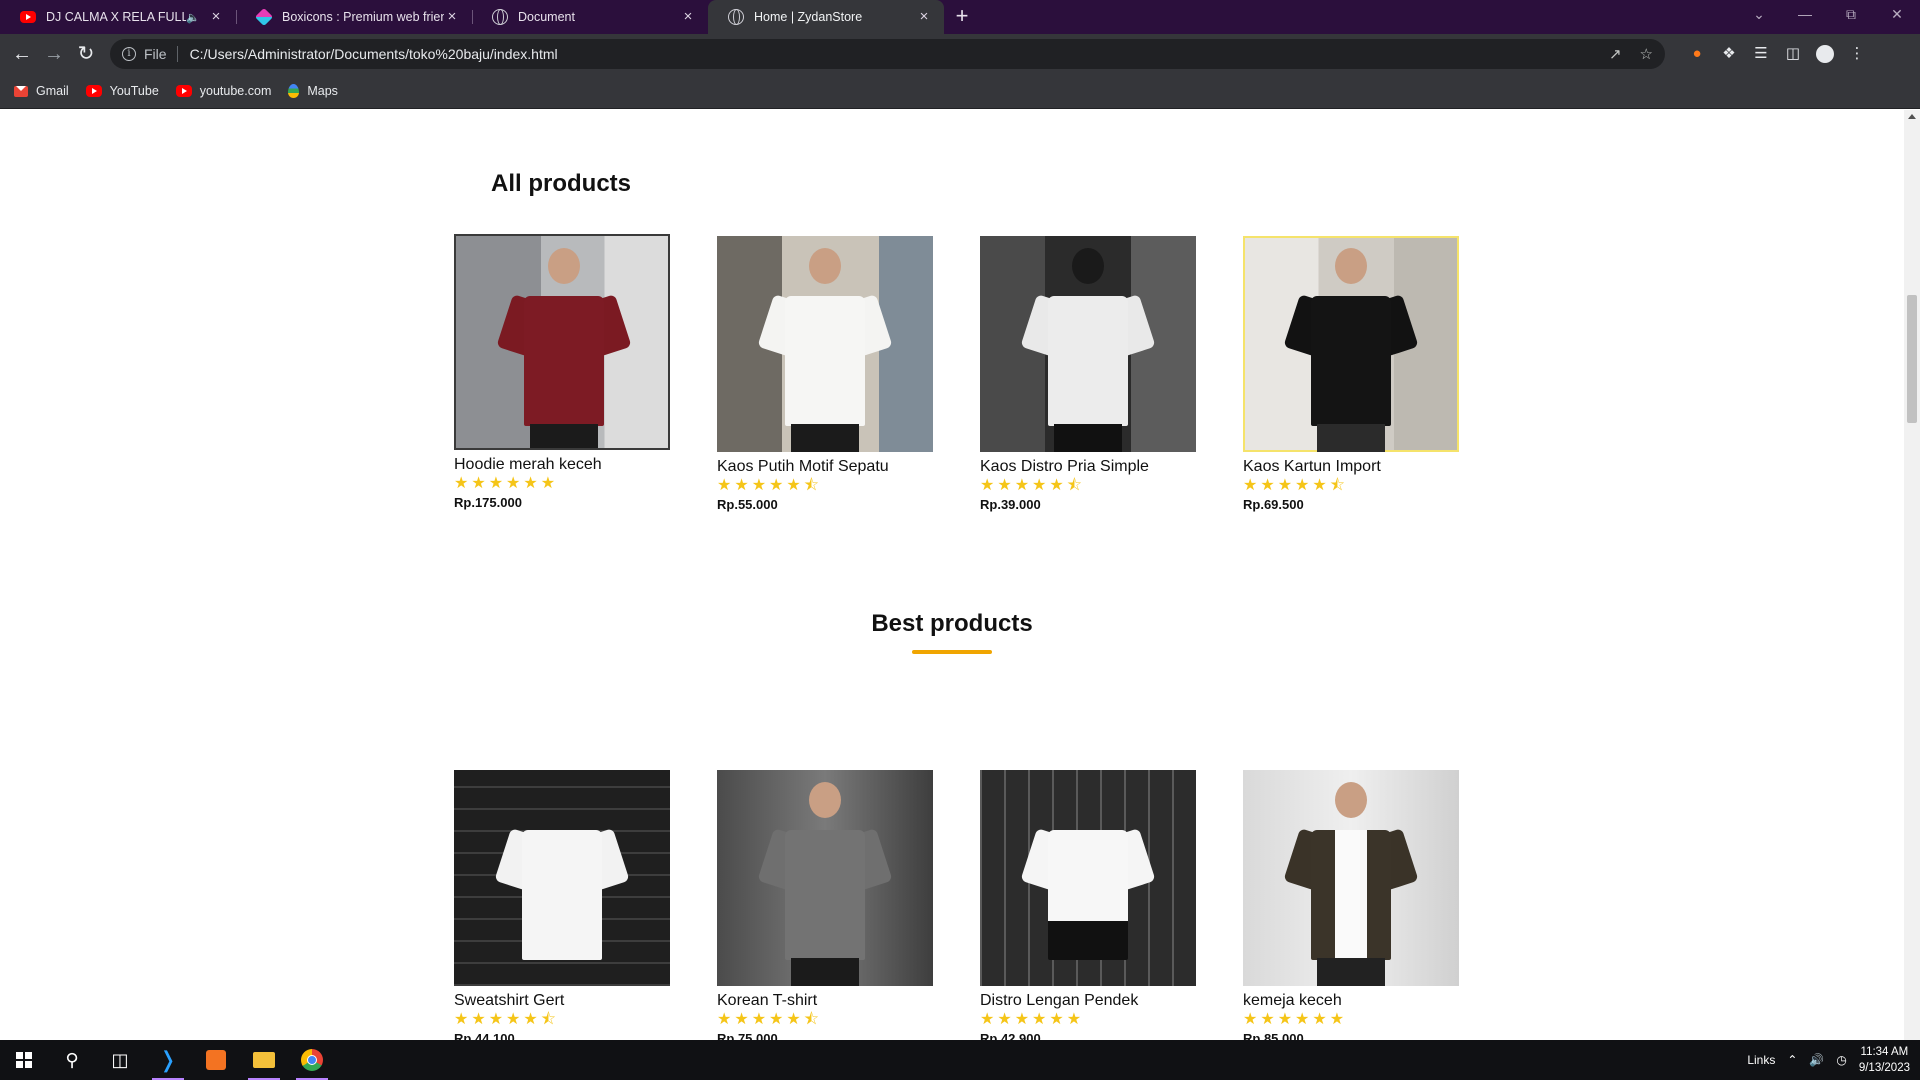 The image size is (1920, 1080). Describe the element at coordinates (1010, 504) in the screenshot. I see `product-price: Rp.39.000` at that location.